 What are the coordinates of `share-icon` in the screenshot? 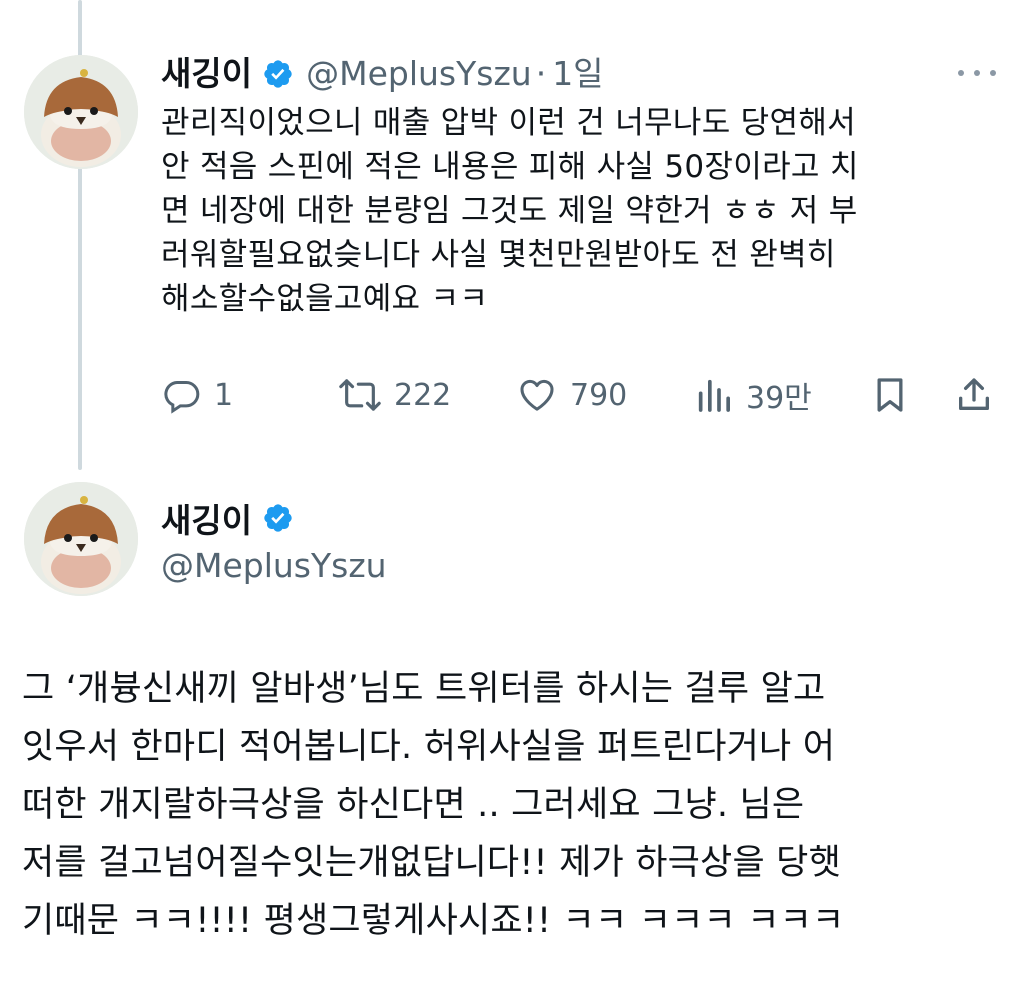 It's located at (974, 394).